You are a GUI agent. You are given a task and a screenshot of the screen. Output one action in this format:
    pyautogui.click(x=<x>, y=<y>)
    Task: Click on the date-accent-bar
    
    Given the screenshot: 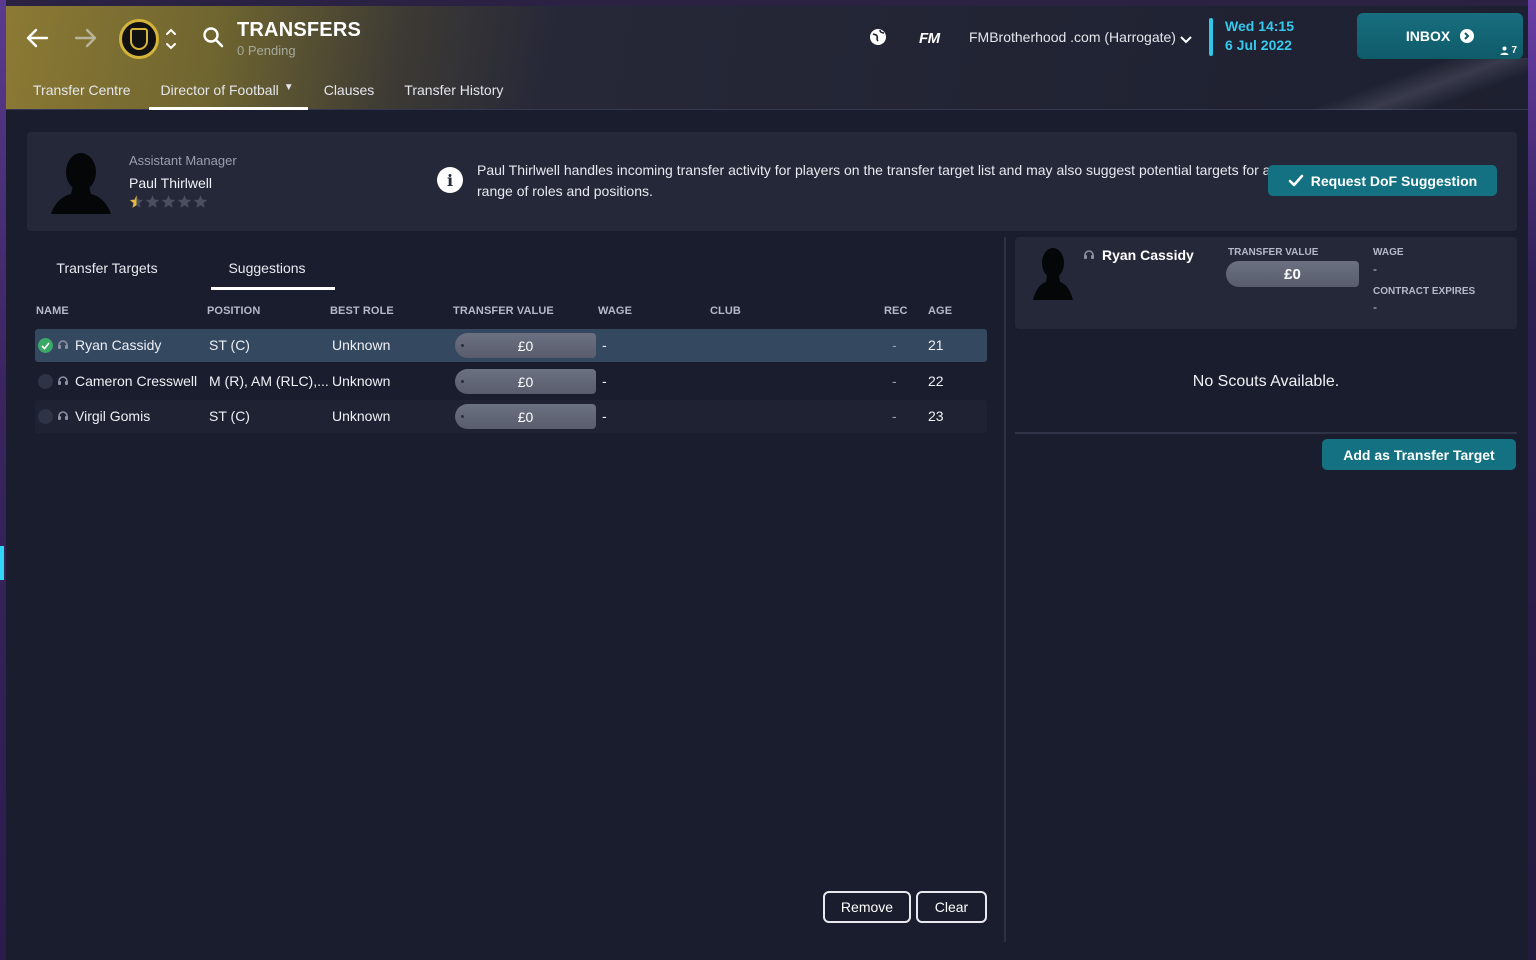 What is the action you would take?
    pyautogui.click(x=1211, y=37)
    